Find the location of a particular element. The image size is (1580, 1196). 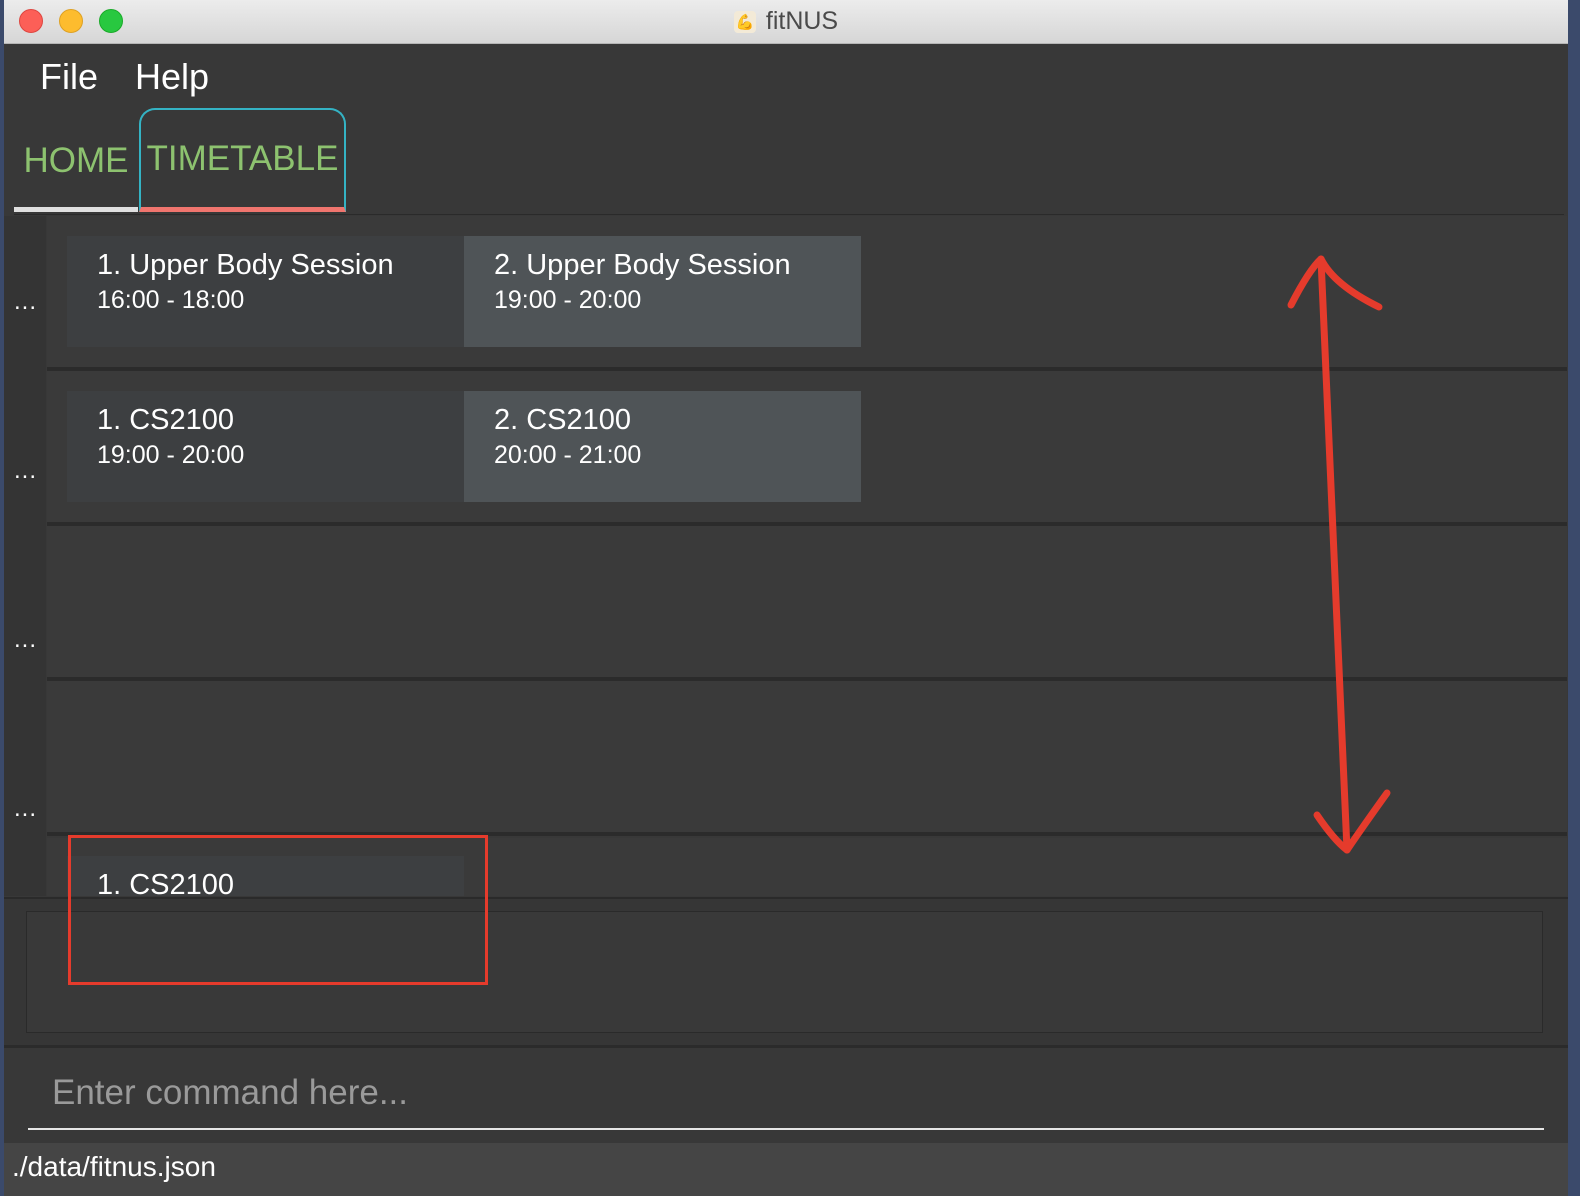

slot-name: 2. CS2100 is located at coordinates (563, 420).